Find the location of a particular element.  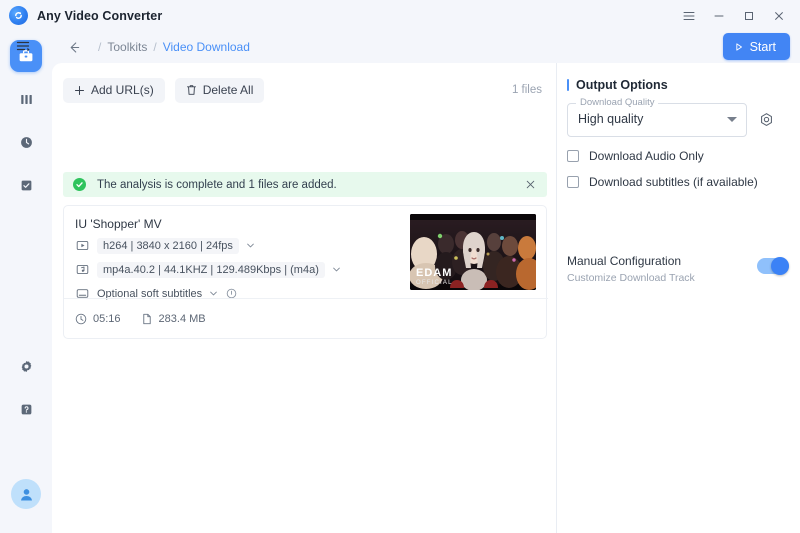

file-icon is located at coordinates (146, 318).